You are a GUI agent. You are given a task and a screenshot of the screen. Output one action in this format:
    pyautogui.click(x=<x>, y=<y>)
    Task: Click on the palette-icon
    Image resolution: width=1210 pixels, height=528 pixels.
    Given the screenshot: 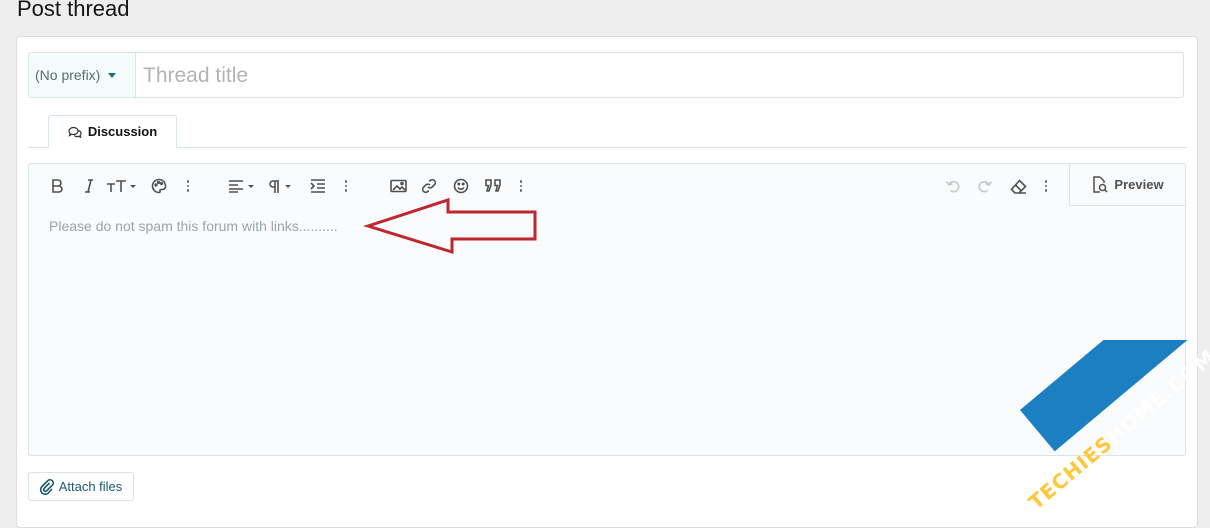 What is the action you would take?
    pyautogui.click(x=159, y=186)
    